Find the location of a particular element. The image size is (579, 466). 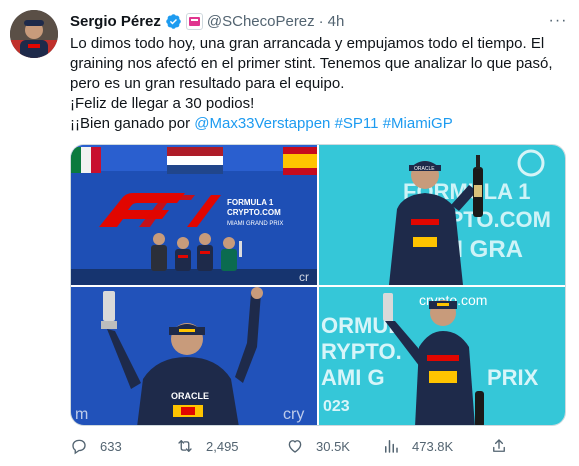

verified-badge-icon is located at coordinates (173, 21).